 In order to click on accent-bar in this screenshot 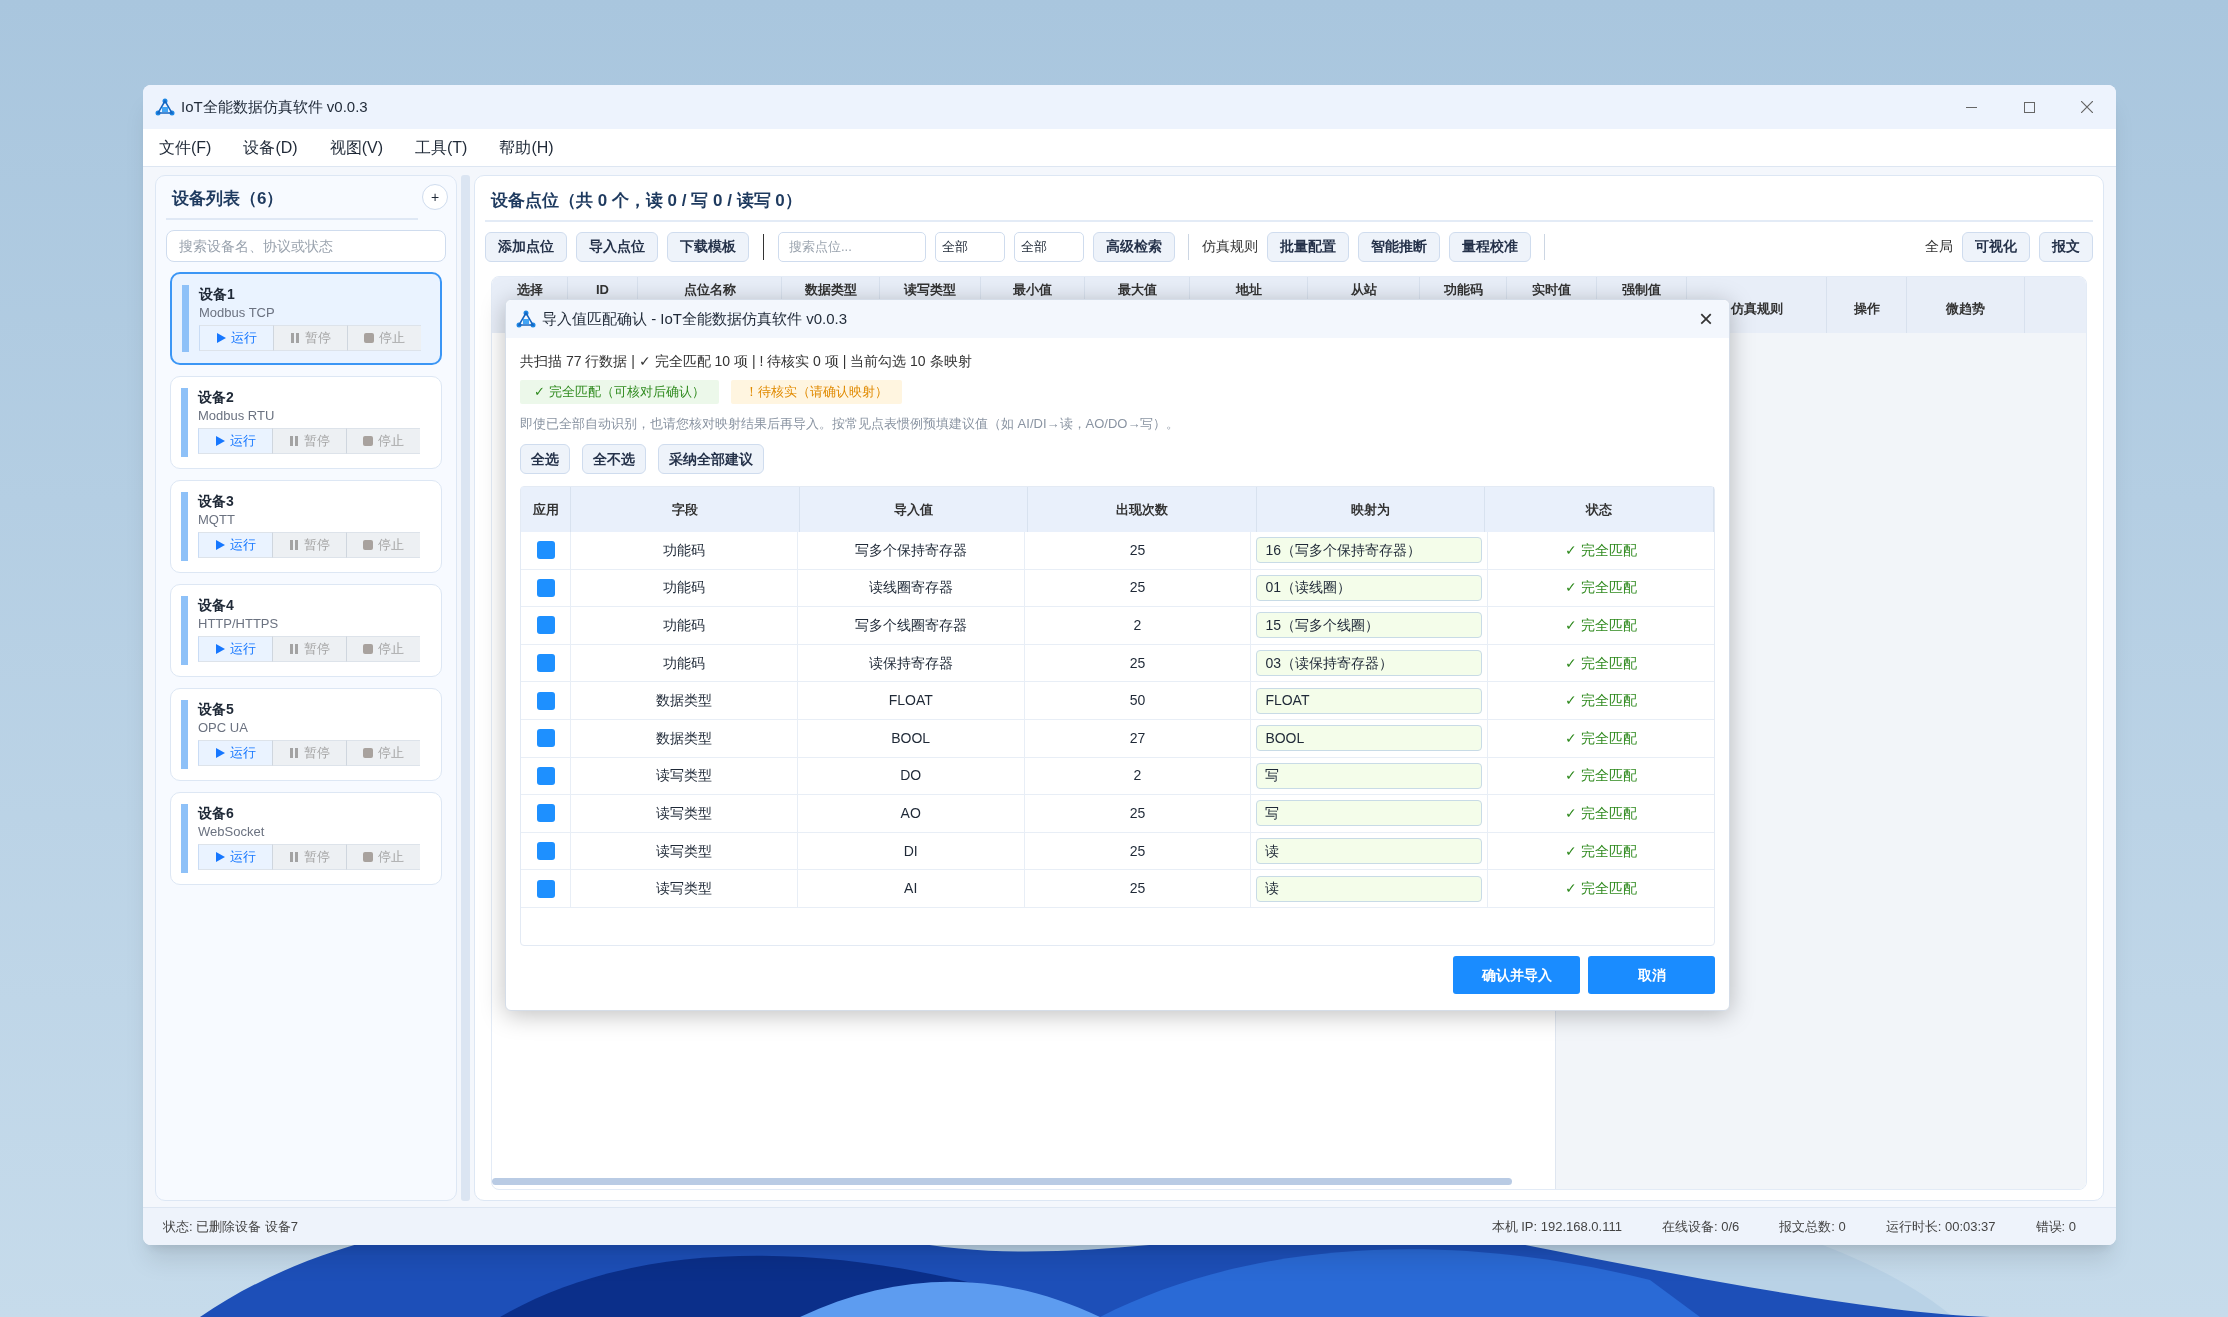, I will do `click(184, 526)`.